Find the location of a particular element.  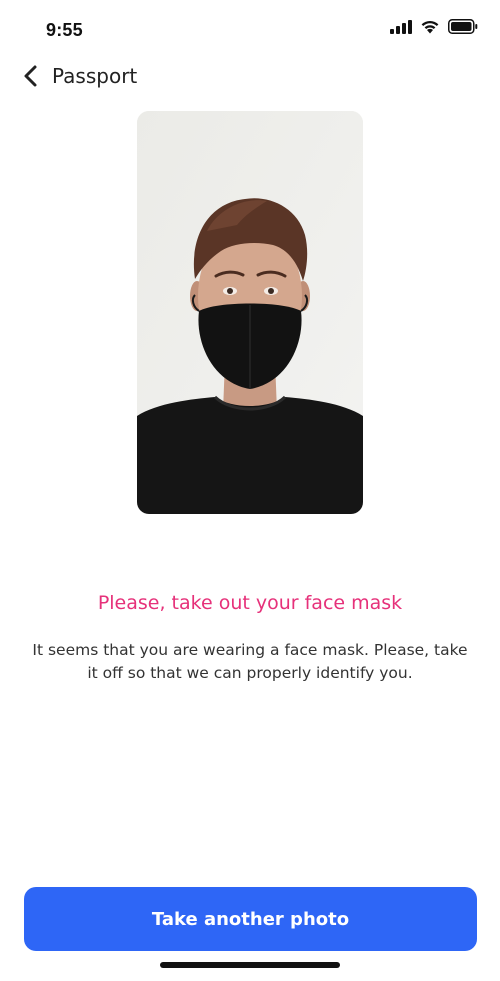

alert-title: Please, take out your face mask is located at coordinates (250, 603).